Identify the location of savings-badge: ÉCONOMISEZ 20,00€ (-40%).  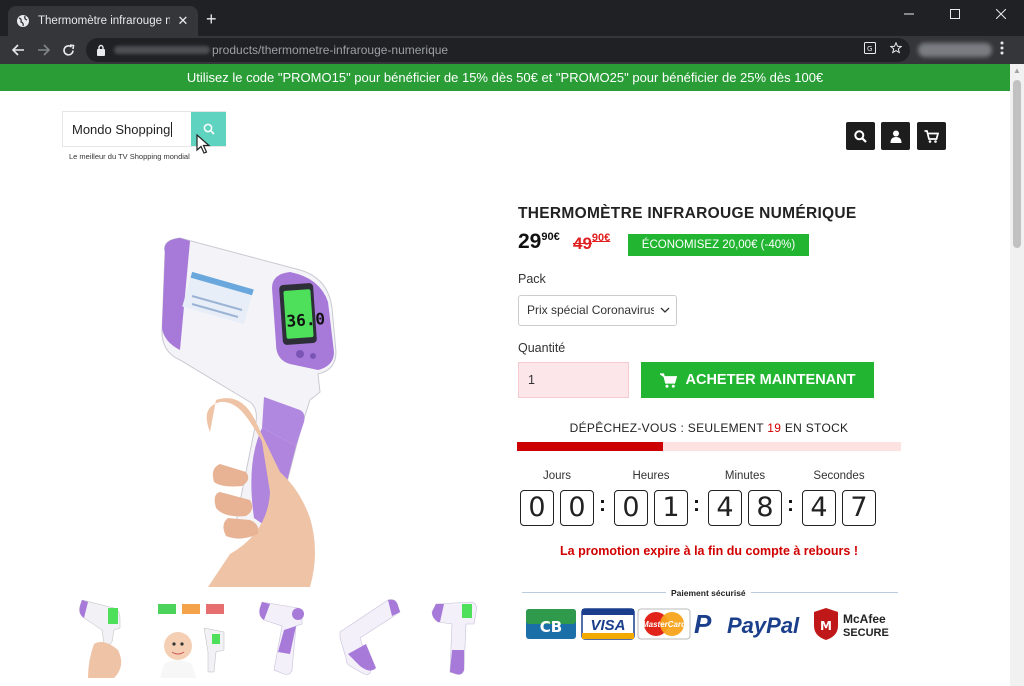
(718, 245).